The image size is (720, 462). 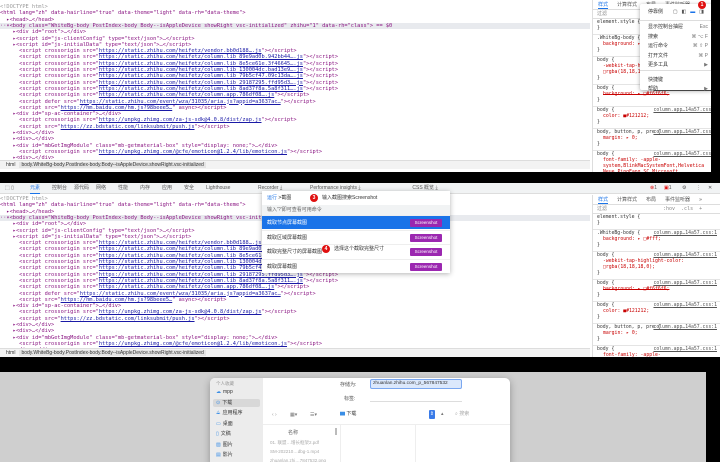 What do you see at coordinates (167, 188) in the screenshot?
I see `devtools-tab: 应用` at bounding box center [167, 188].